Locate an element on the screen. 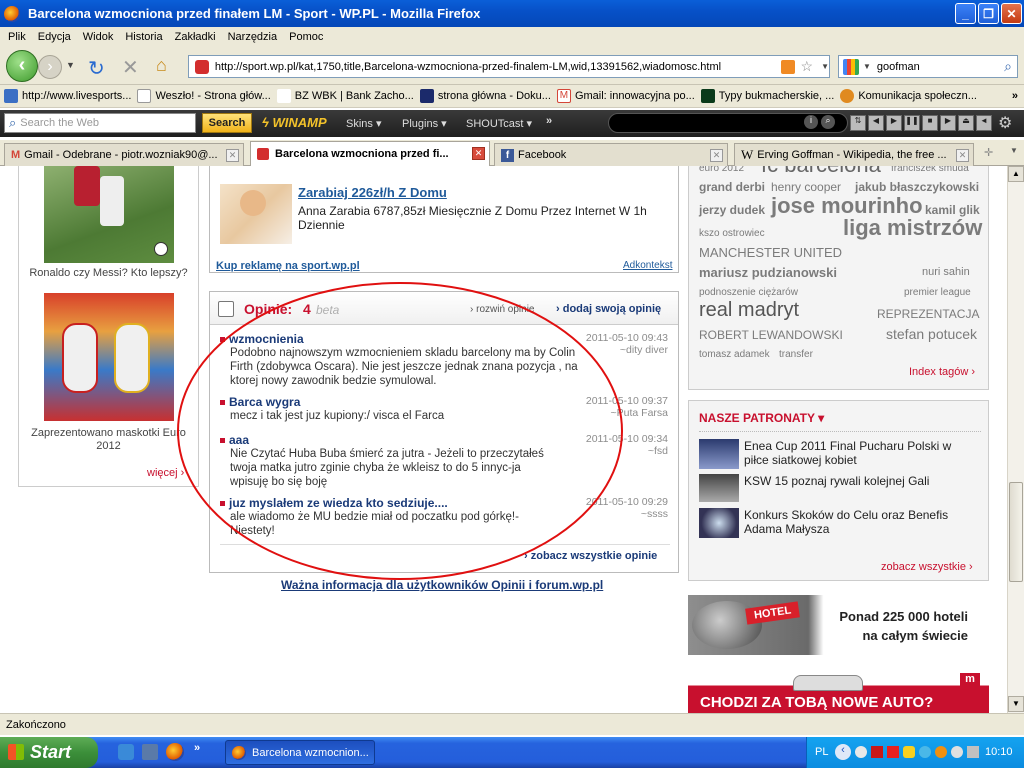 The image size is (1024, 768). adkontekst-link: Adkontekst is located at coordinates (647, 265).